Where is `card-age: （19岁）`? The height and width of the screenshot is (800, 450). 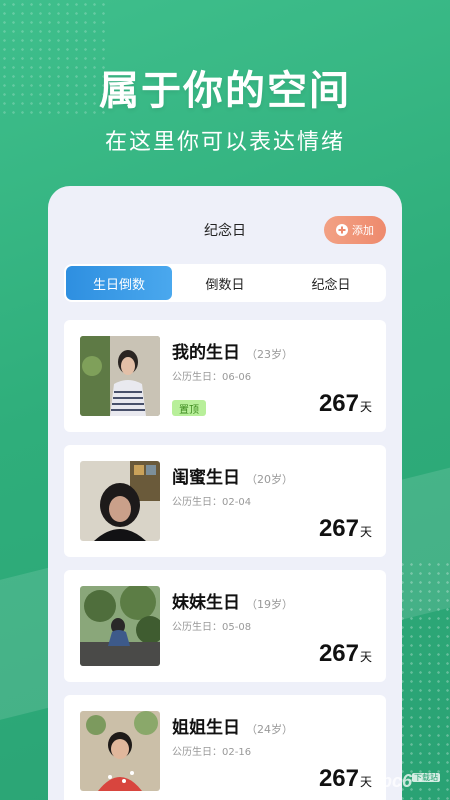
card-age: （19岁） is located at coordinates (269, 604).